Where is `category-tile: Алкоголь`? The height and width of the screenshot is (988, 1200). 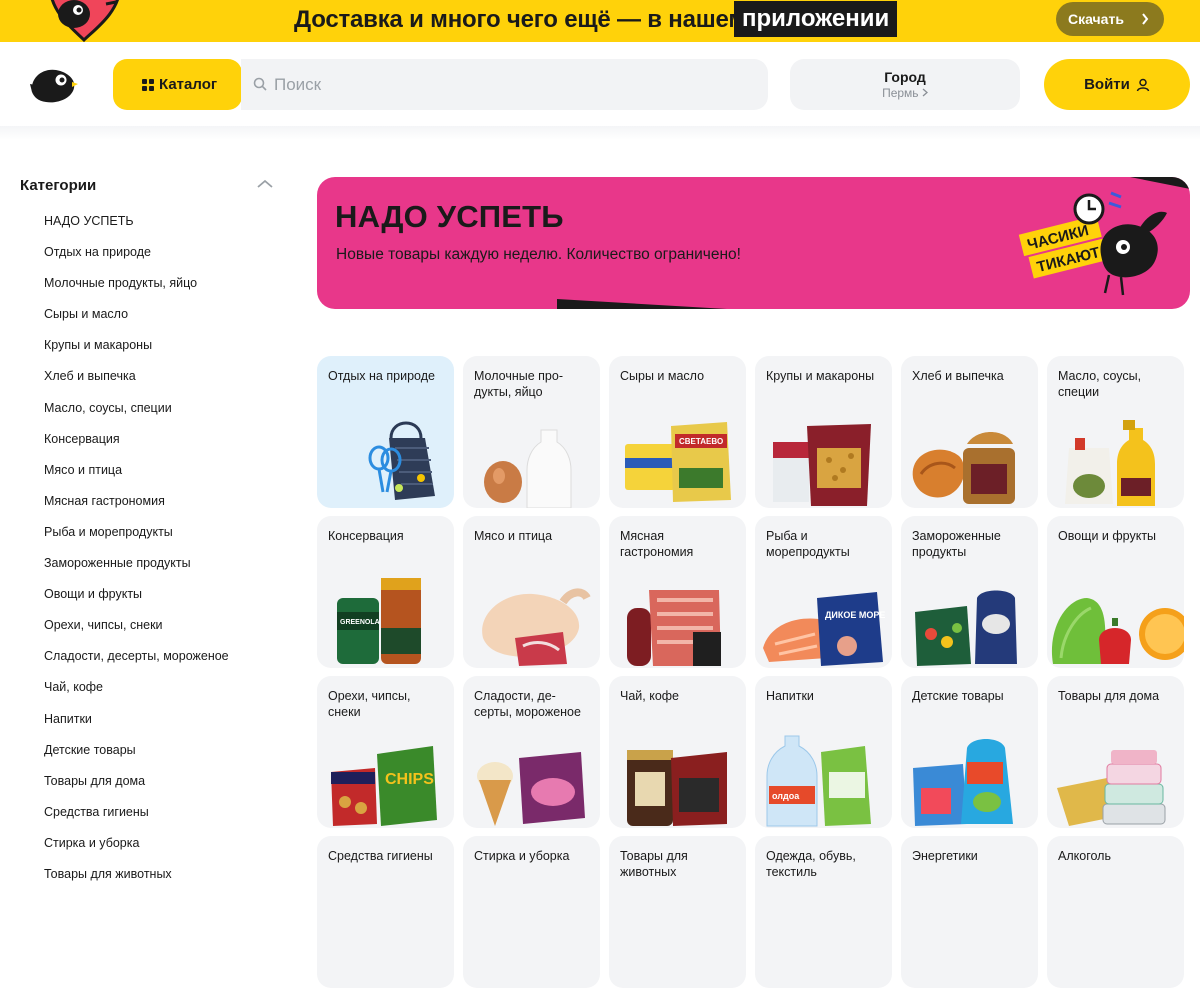 category-tile: Алкоголь is located at coordinates (1115, 912).